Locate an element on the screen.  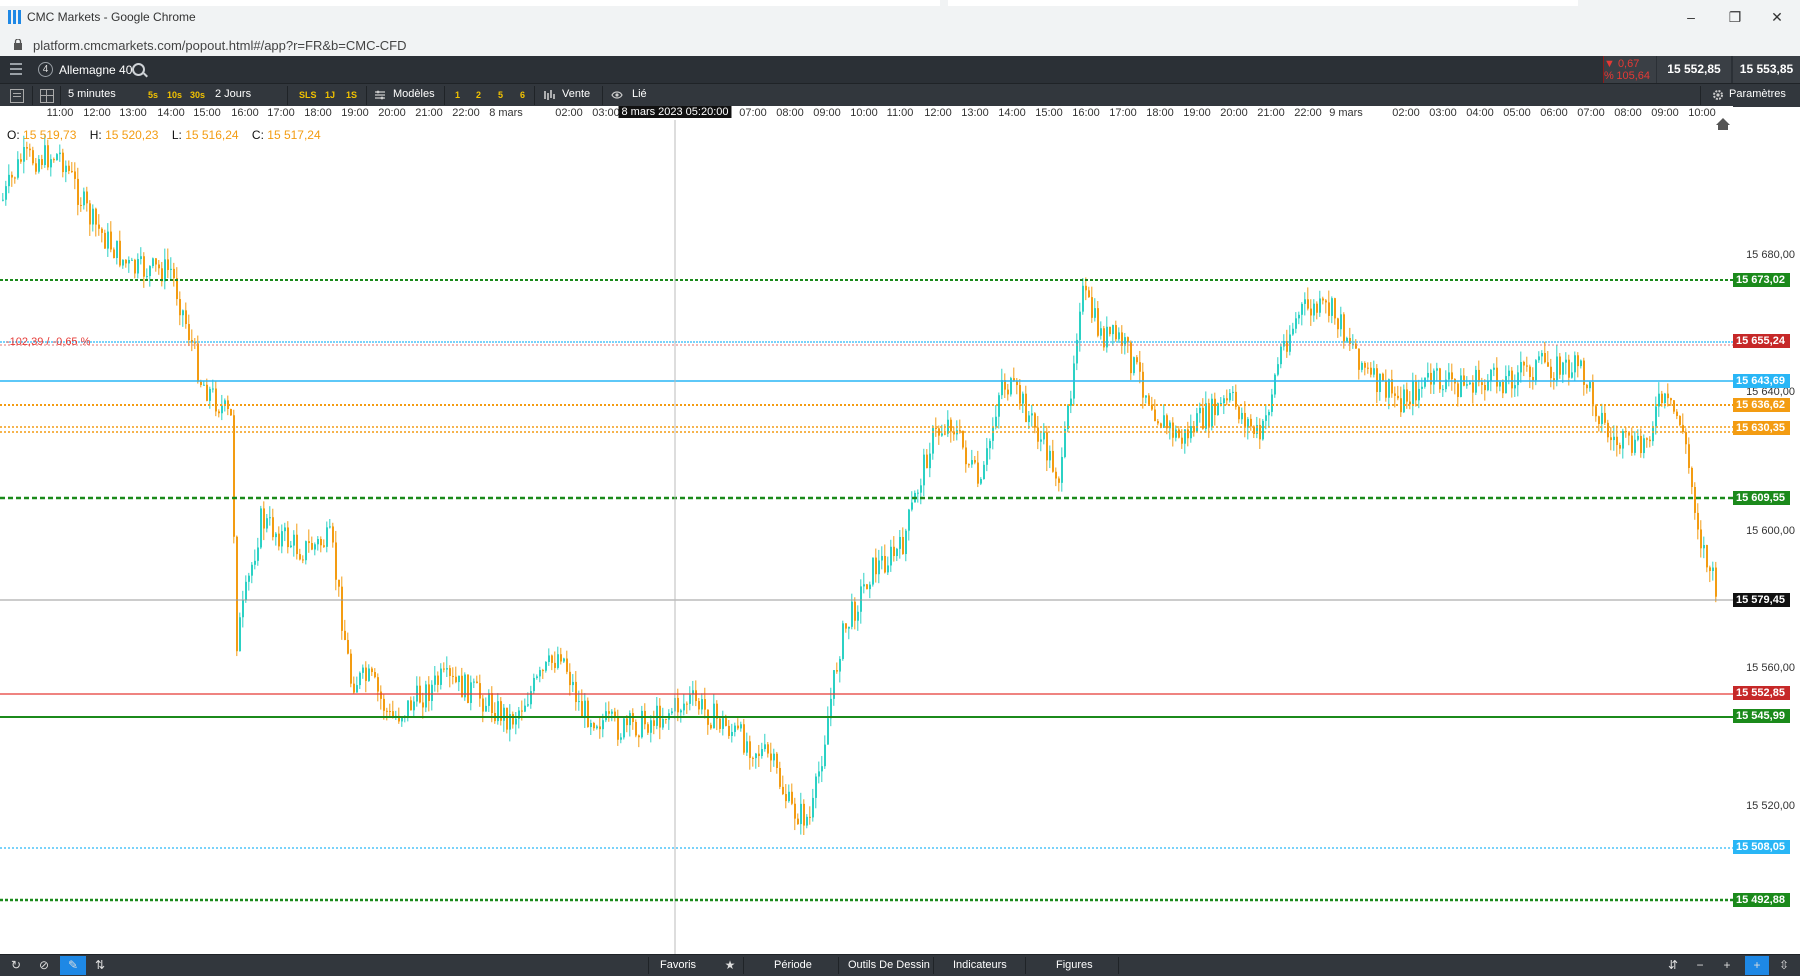
price-tick: 15 560,00 is located at coordinates (1770, 668).